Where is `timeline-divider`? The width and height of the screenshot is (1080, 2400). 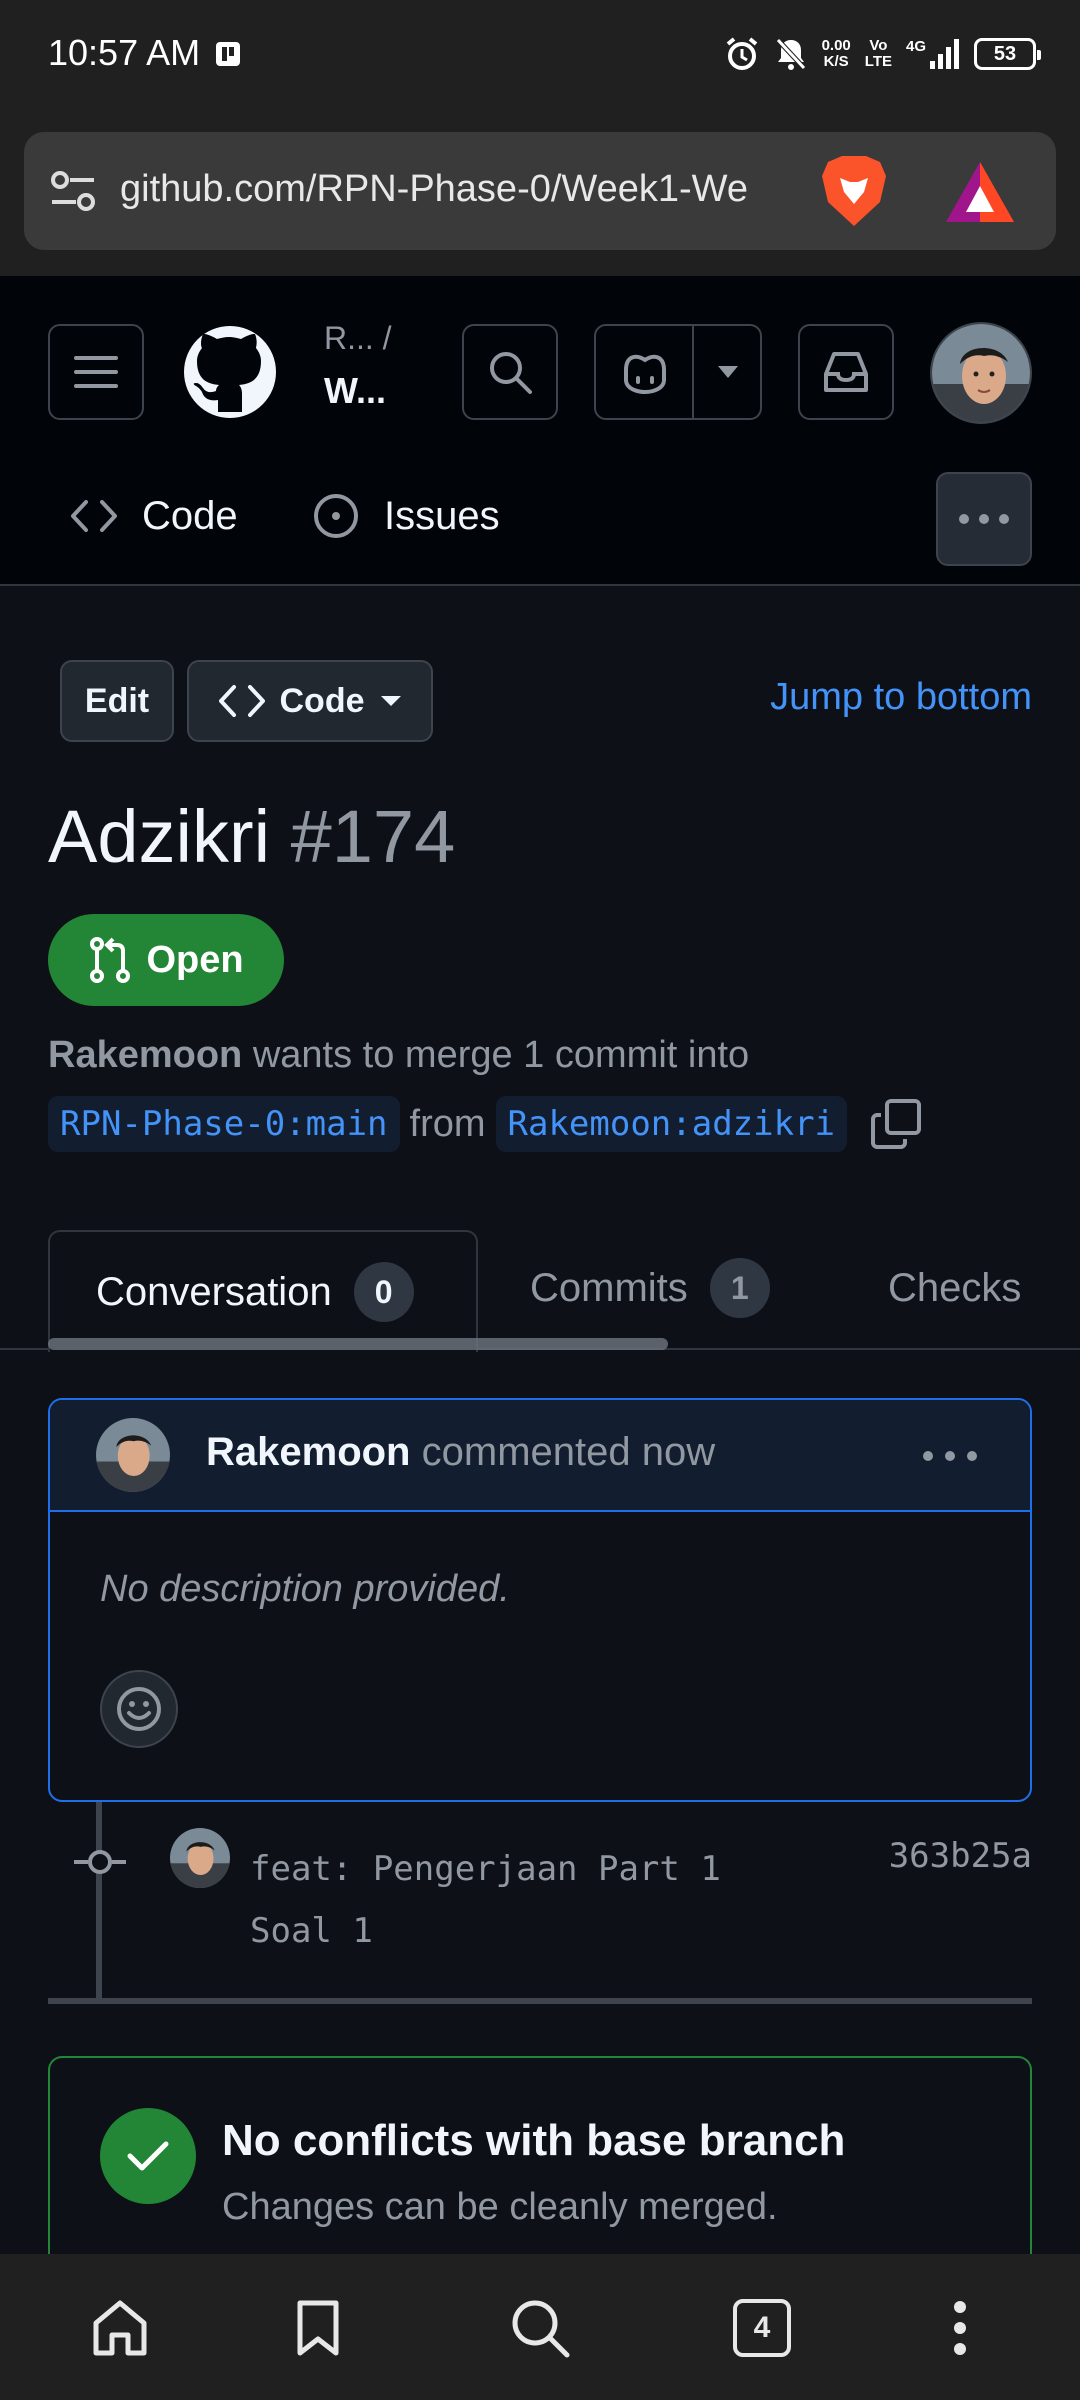 timeline-divider is located at coordinates (540, 2001).